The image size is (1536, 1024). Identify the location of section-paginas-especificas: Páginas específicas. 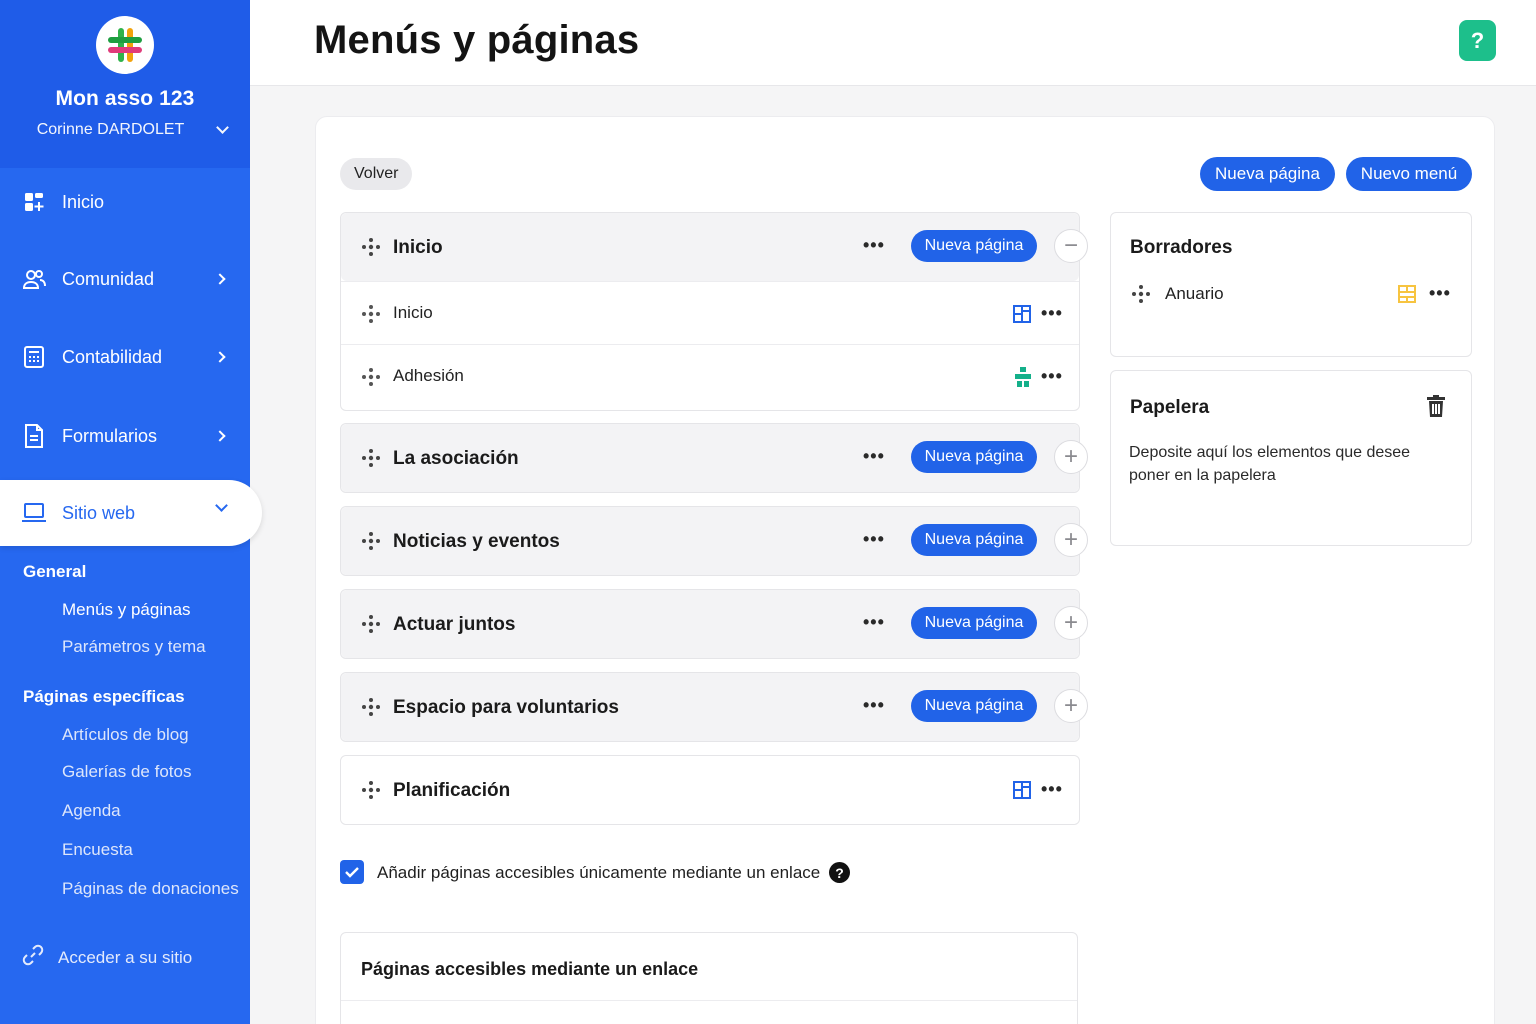
(104, 696).